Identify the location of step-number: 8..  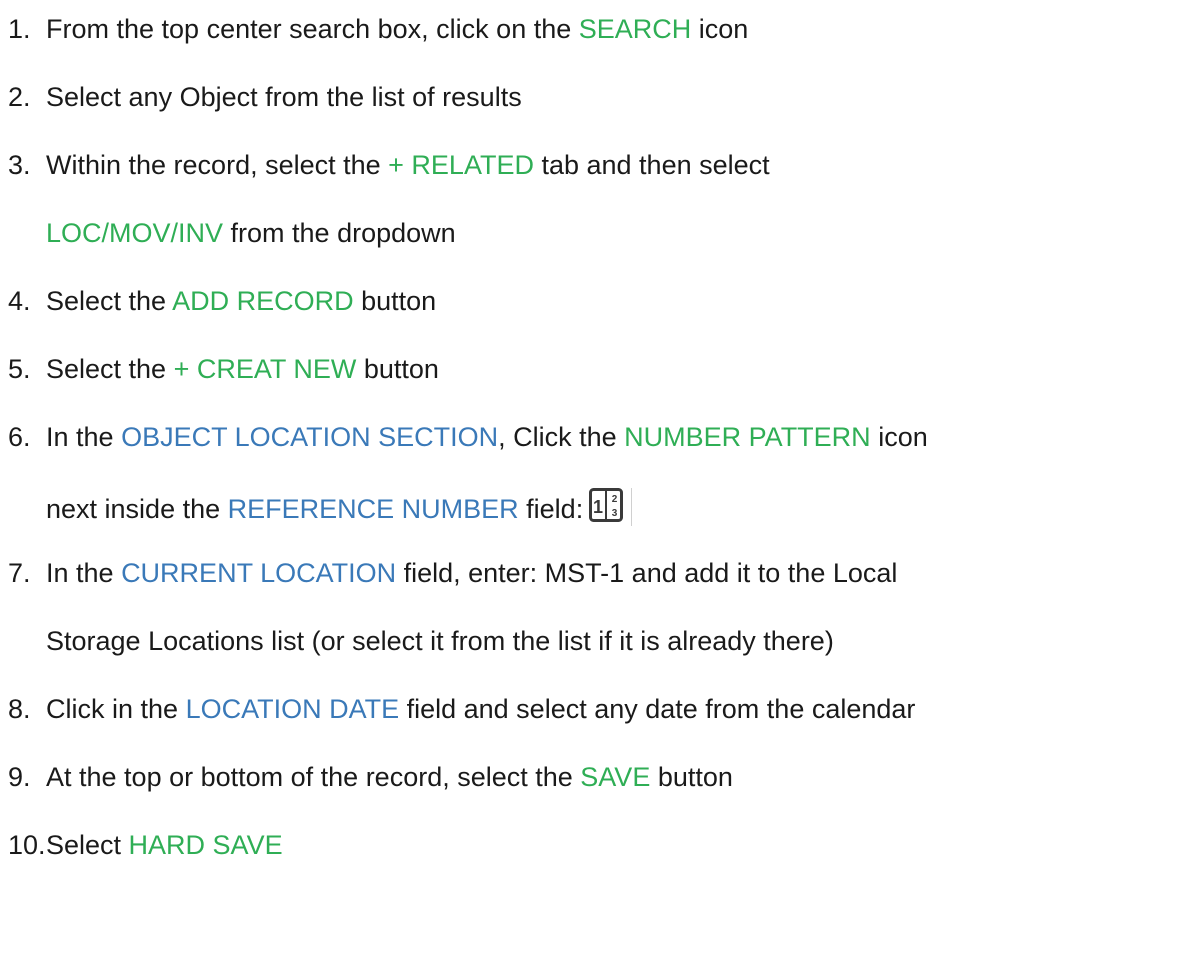
(19, 709).